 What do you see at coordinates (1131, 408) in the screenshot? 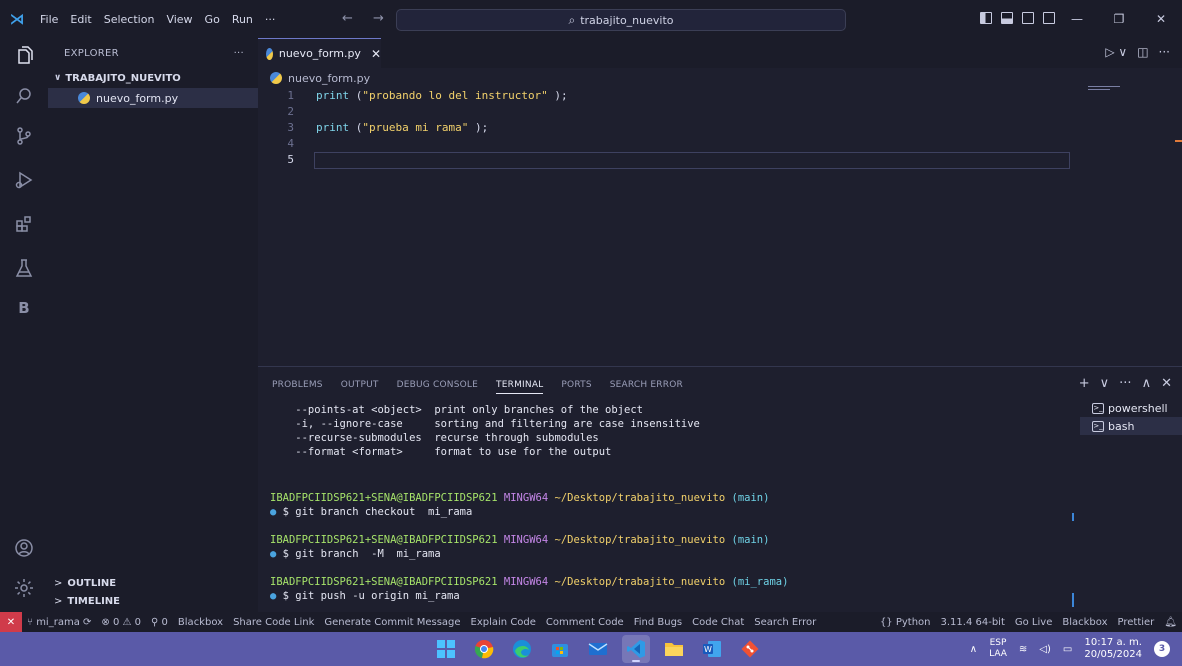
I see `terminal-item-powershell: >_ powershell` at bounding box center [1131, 408].